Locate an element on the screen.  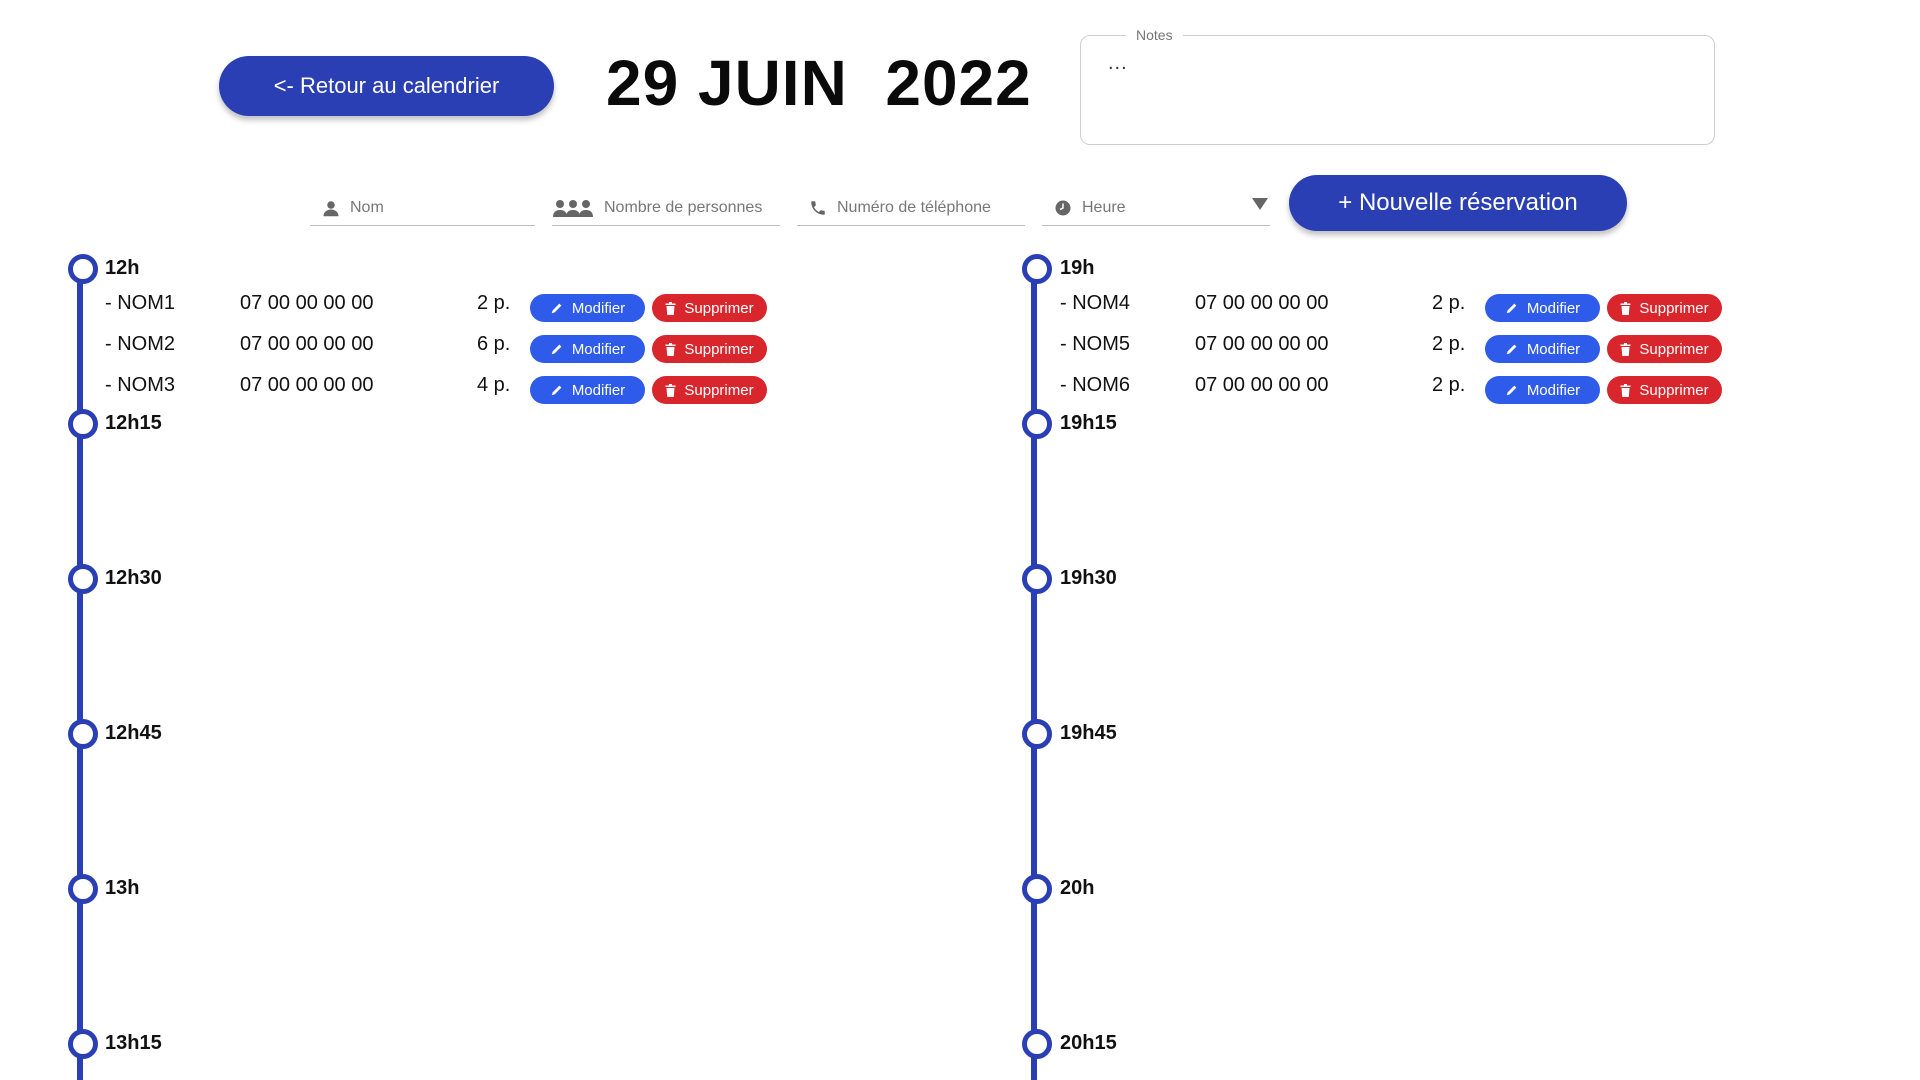
time-slot-label: 13h is located at coordinates (122, 888).